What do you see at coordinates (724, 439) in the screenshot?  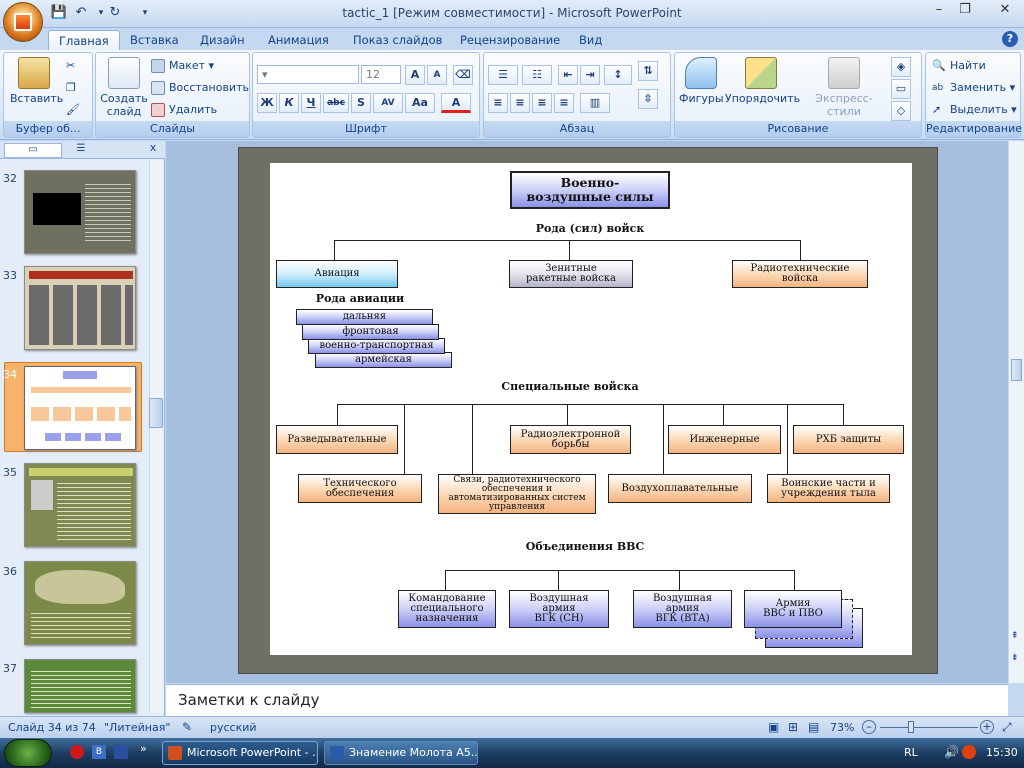 I see `special-engineer: Инженерные` at bounding box center [724, 439].